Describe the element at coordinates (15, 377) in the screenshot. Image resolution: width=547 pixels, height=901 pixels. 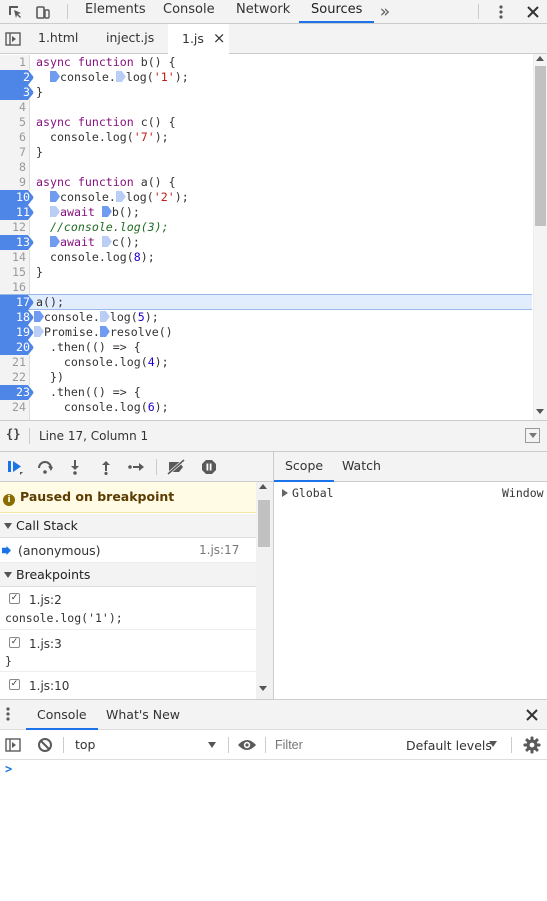
I see `line-number: 22` at that location.